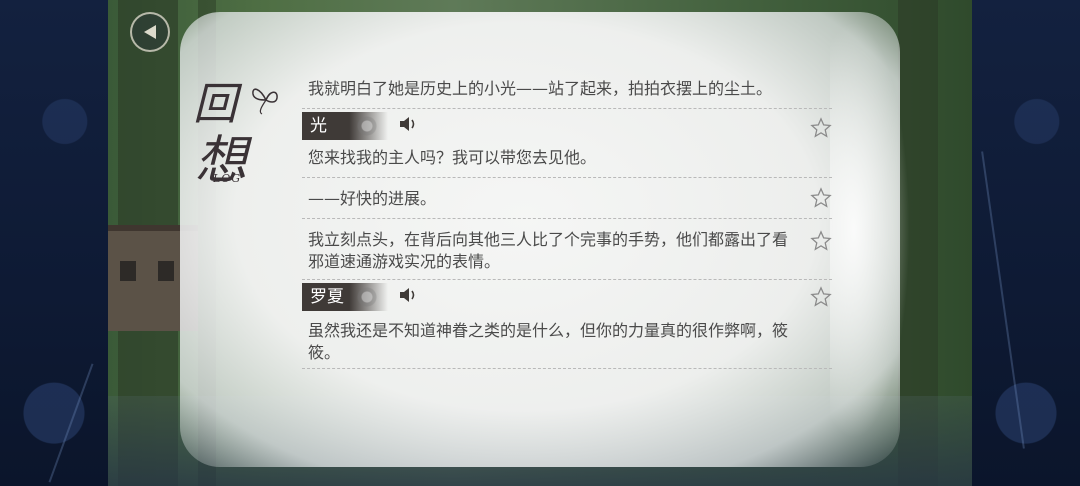 The height and width of the screenshot is (486, 1080). What do you see at coordinates (266, 102) in the screenshot?
I see `butterfly-icon` at bounding box center [266, 102].